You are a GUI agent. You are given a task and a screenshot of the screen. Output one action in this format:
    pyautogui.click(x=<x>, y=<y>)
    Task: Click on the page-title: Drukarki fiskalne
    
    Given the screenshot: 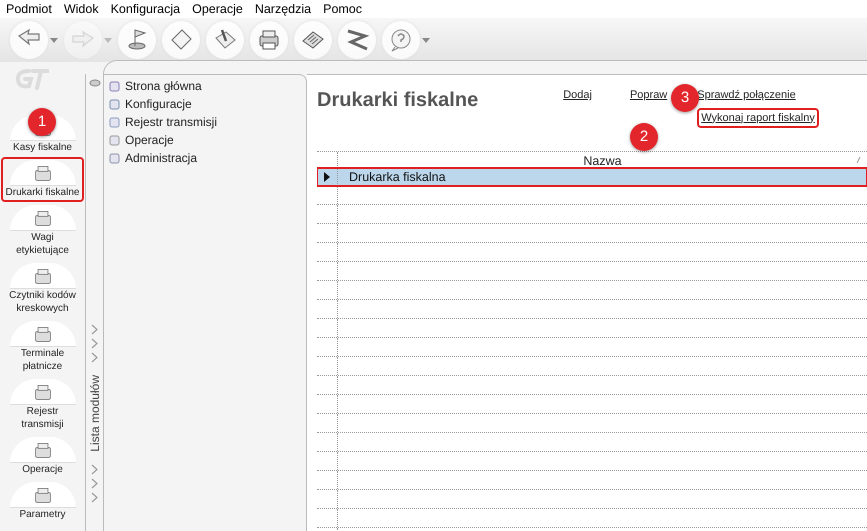 What is the action you would take?
    pyautogui.click(x=397, y=100)
    